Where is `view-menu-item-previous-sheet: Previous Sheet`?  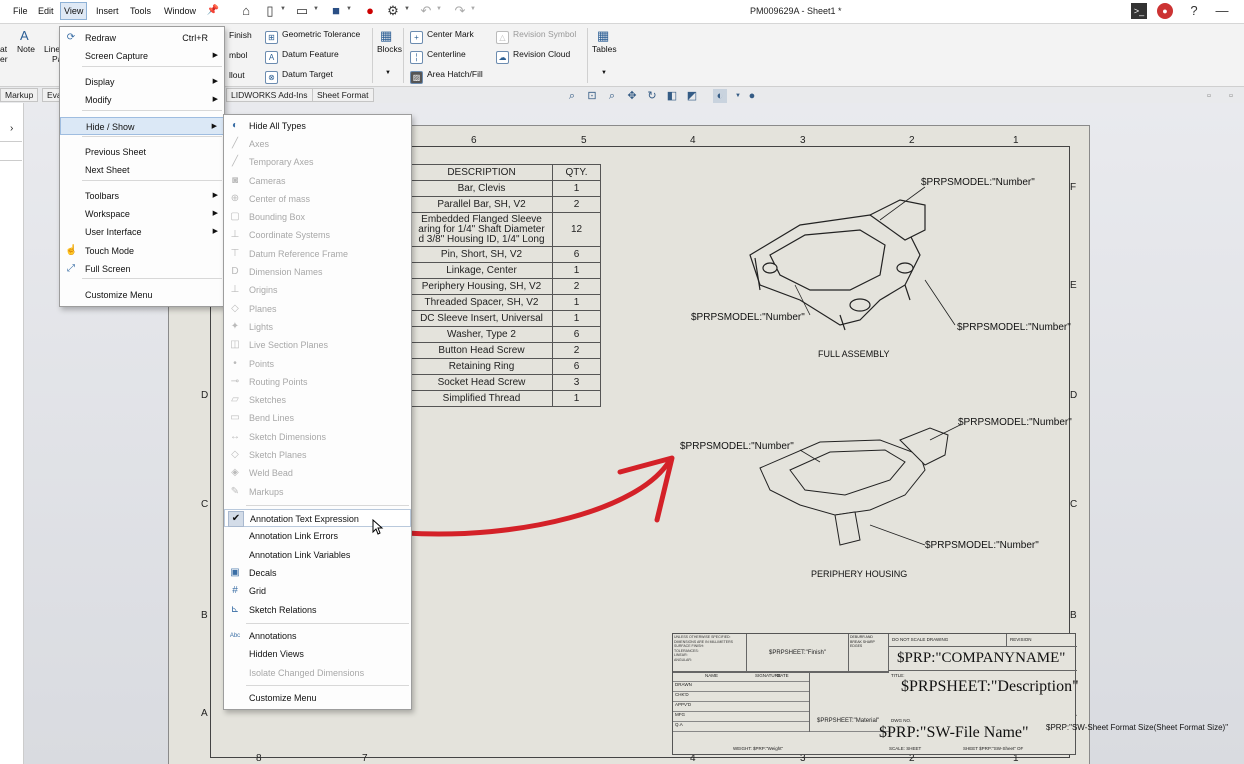 view-menu-item-previous-sheet: Previous Sheet is located at coordinates (142, 152).